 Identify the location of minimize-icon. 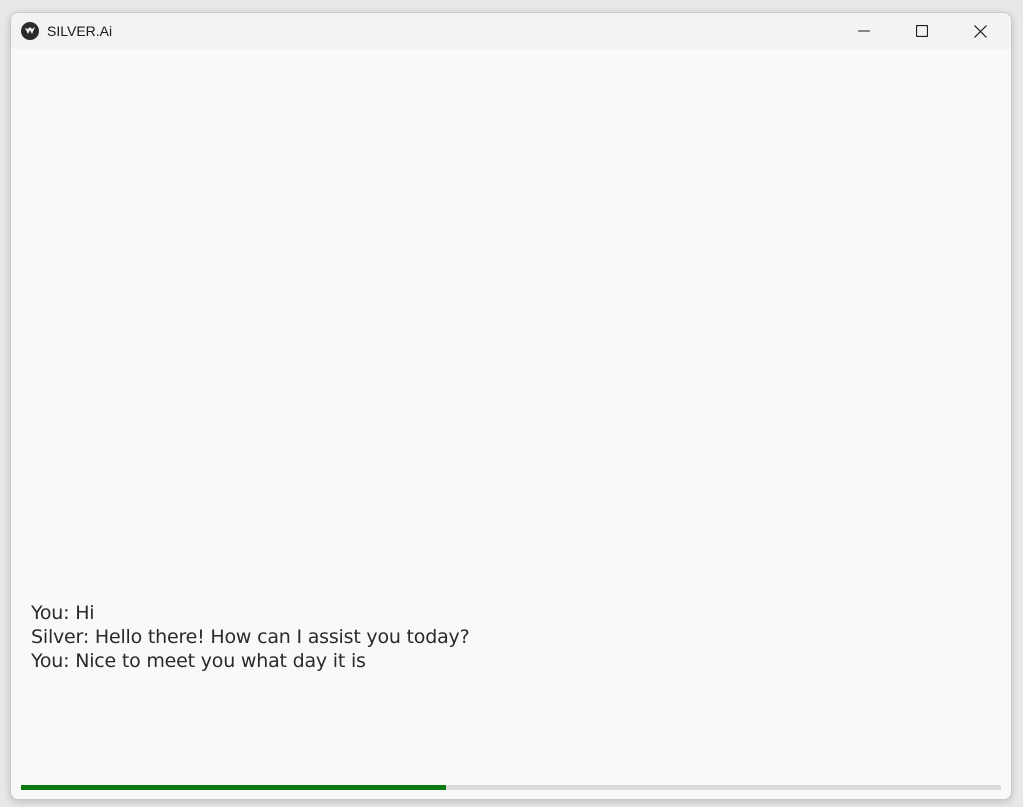
(864, 31).